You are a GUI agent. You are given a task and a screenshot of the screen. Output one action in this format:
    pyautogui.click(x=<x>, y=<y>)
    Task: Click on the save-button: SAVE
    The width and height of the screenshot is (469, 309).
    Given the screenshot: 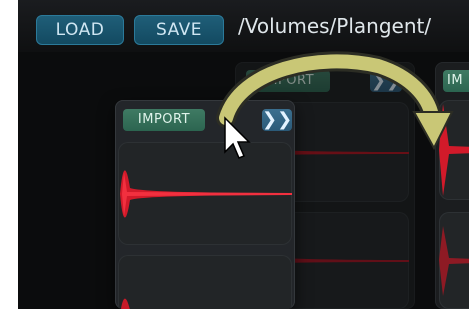 What is the action you would take?
    pyautogui.click(x=179, y=30)
    